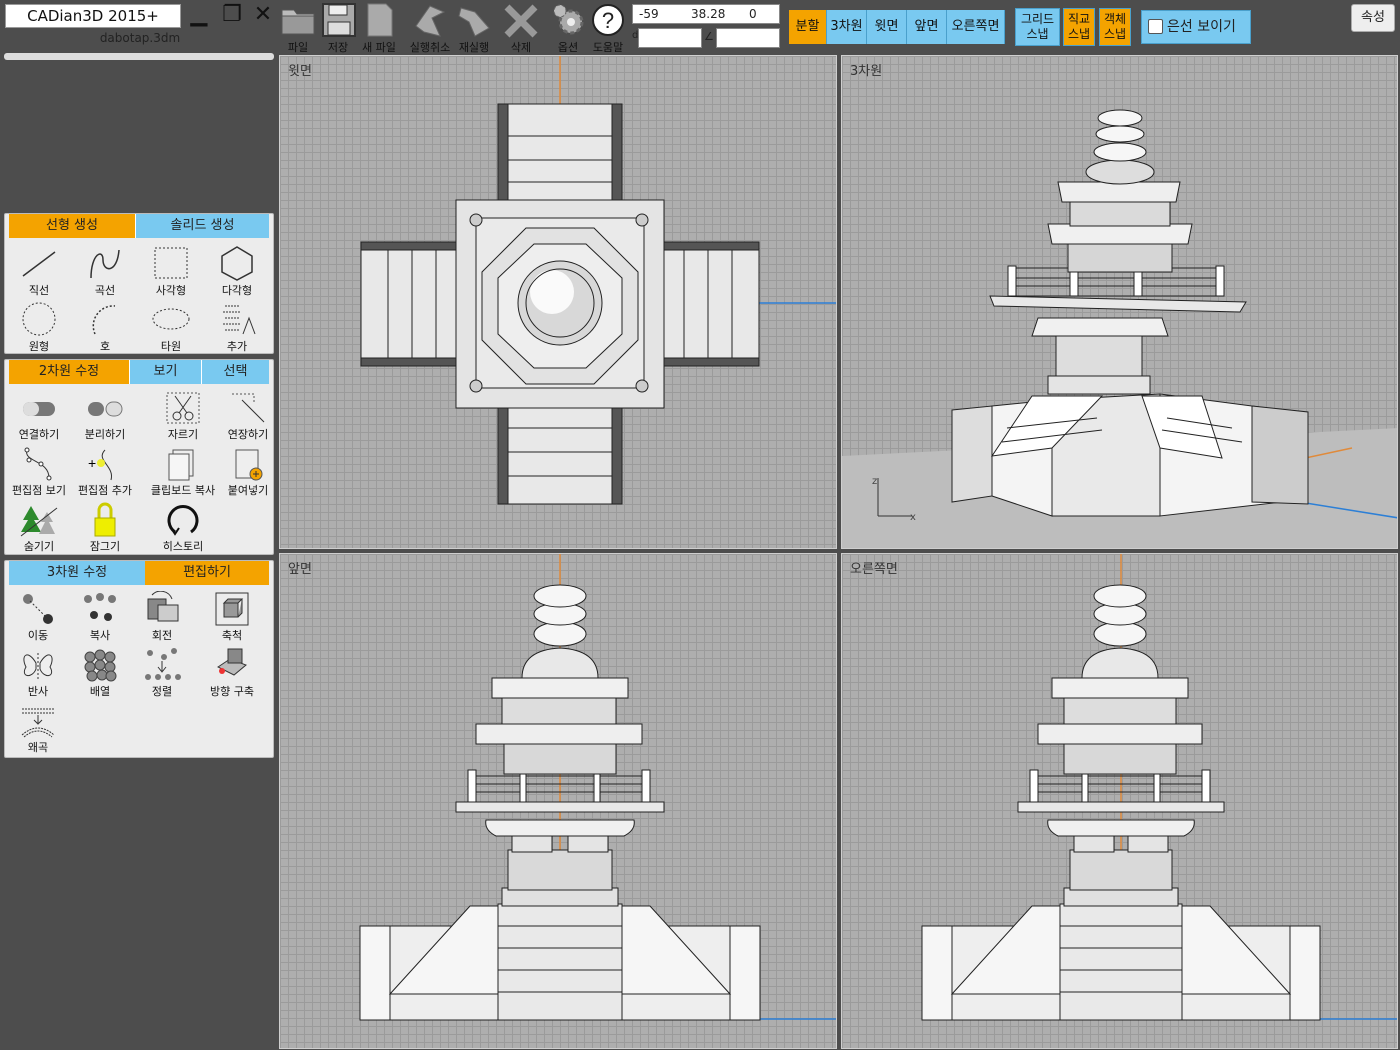  I want to click on tool-mirror: 반사, so click(38, 674).